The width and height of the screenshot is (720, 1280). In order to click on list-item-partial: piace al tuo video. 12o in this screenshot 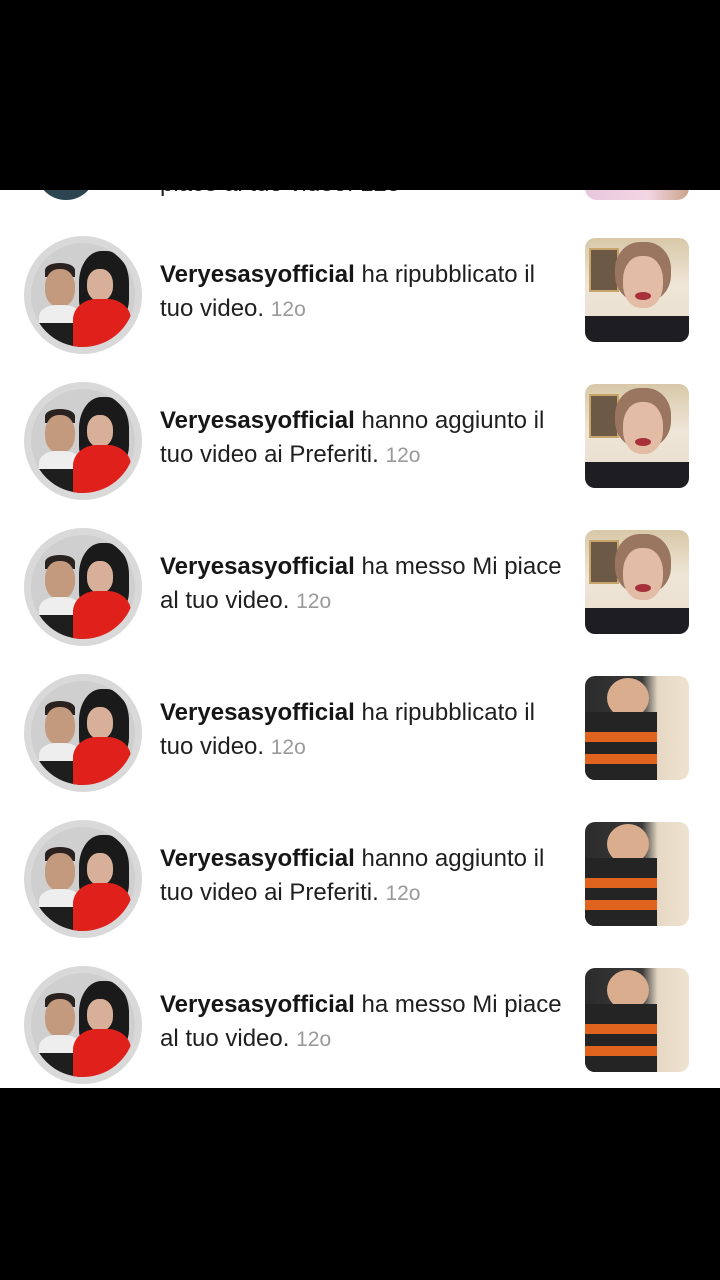, I will do `click(360, 195)`.